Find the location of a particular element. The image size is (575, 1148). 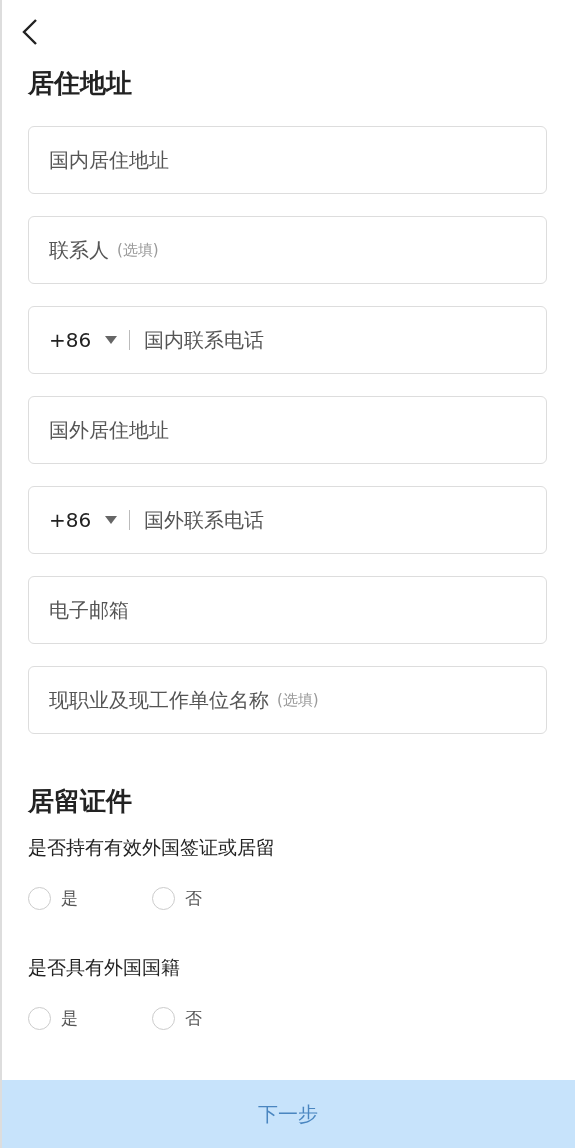

question-label: 是否持有有效外国签证或居留 is located at coordinates (152, 847).